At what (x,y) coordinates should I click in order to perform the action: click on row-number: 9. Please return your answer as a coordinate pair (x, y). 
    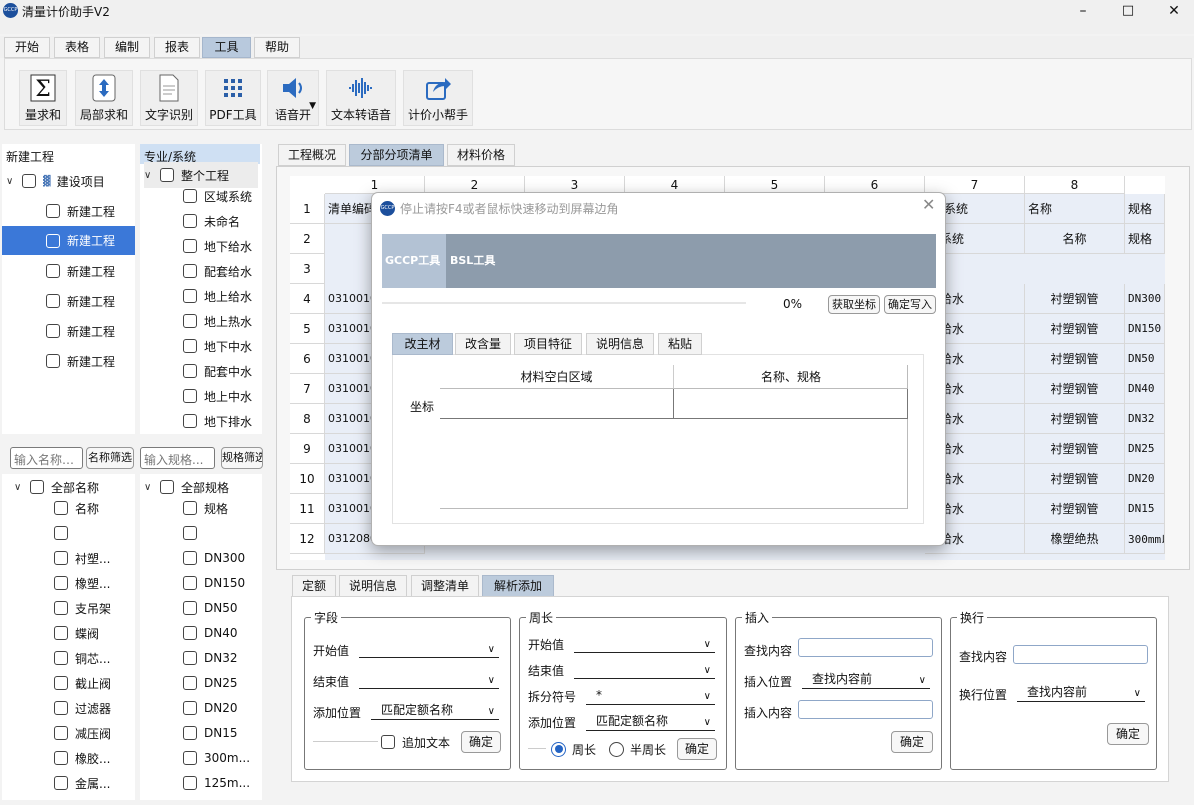
    Looking at the image, I should click on (307, 449).